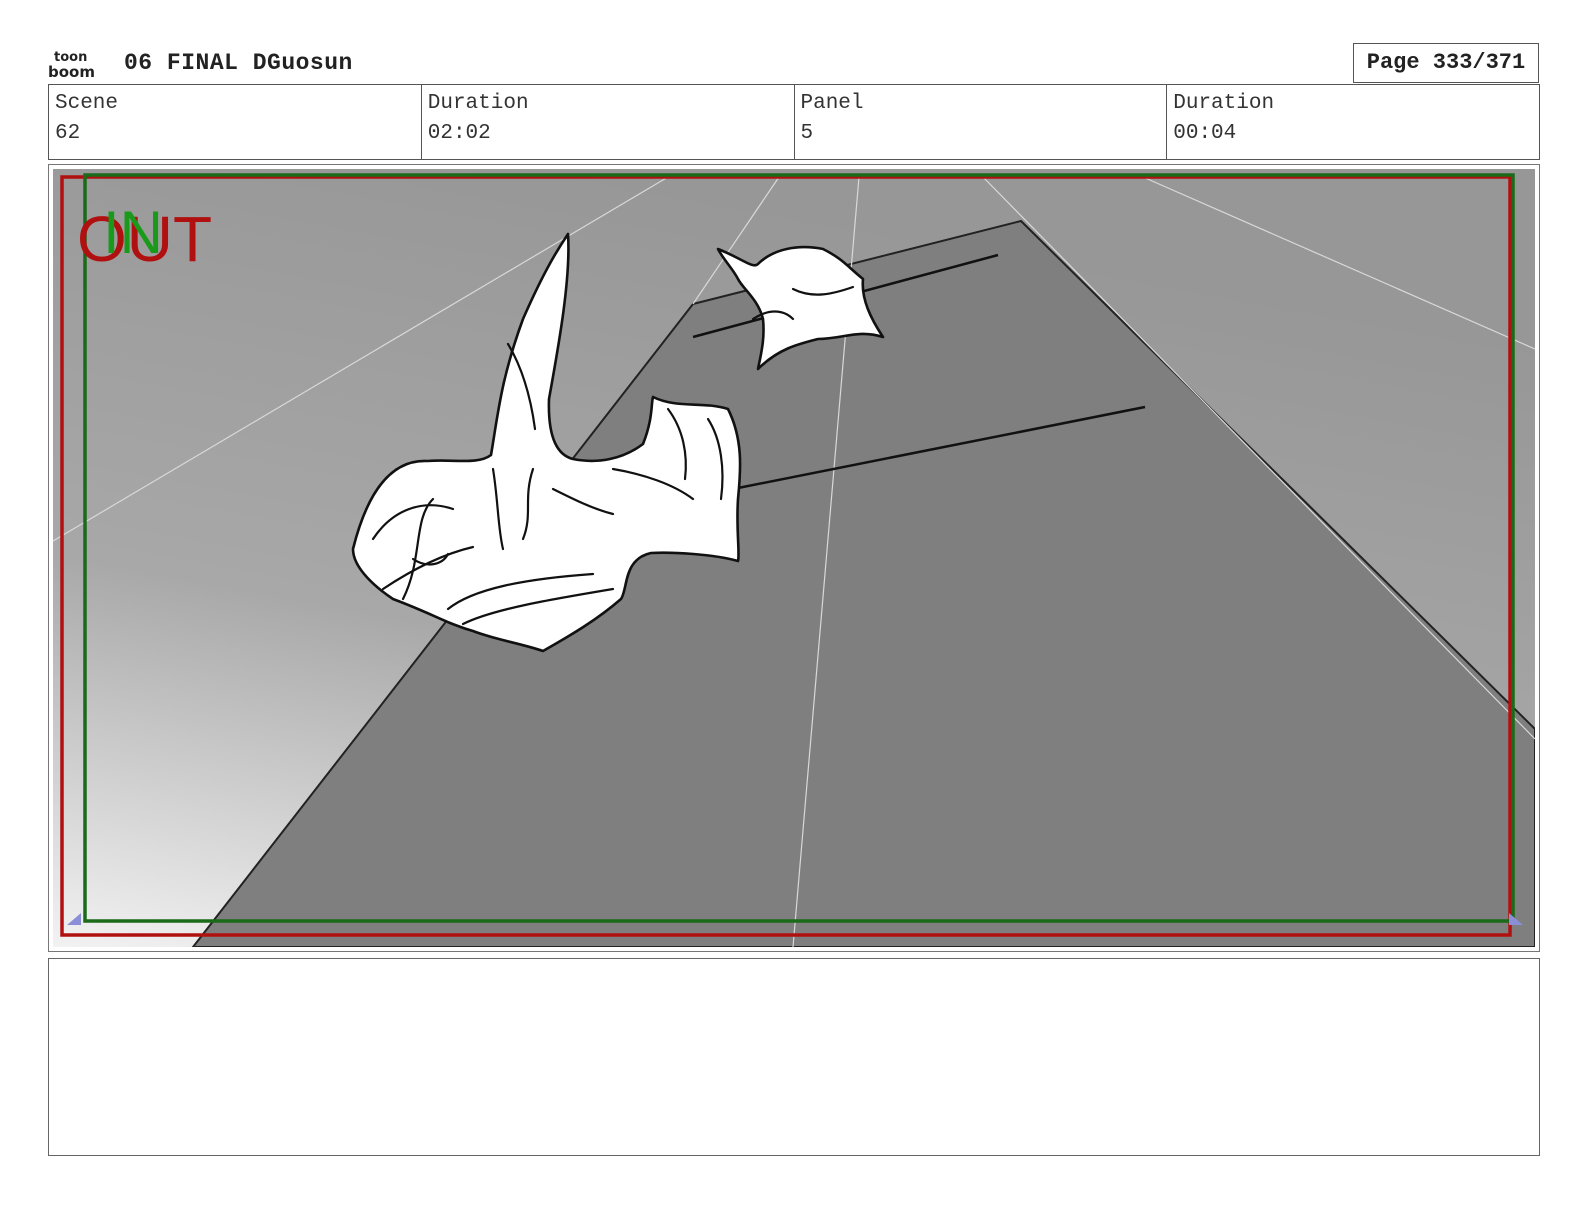  What do you see at coordinates (133, 232) in the screenshot?
I see `in-label: IN` at bounding box center [133, 232].